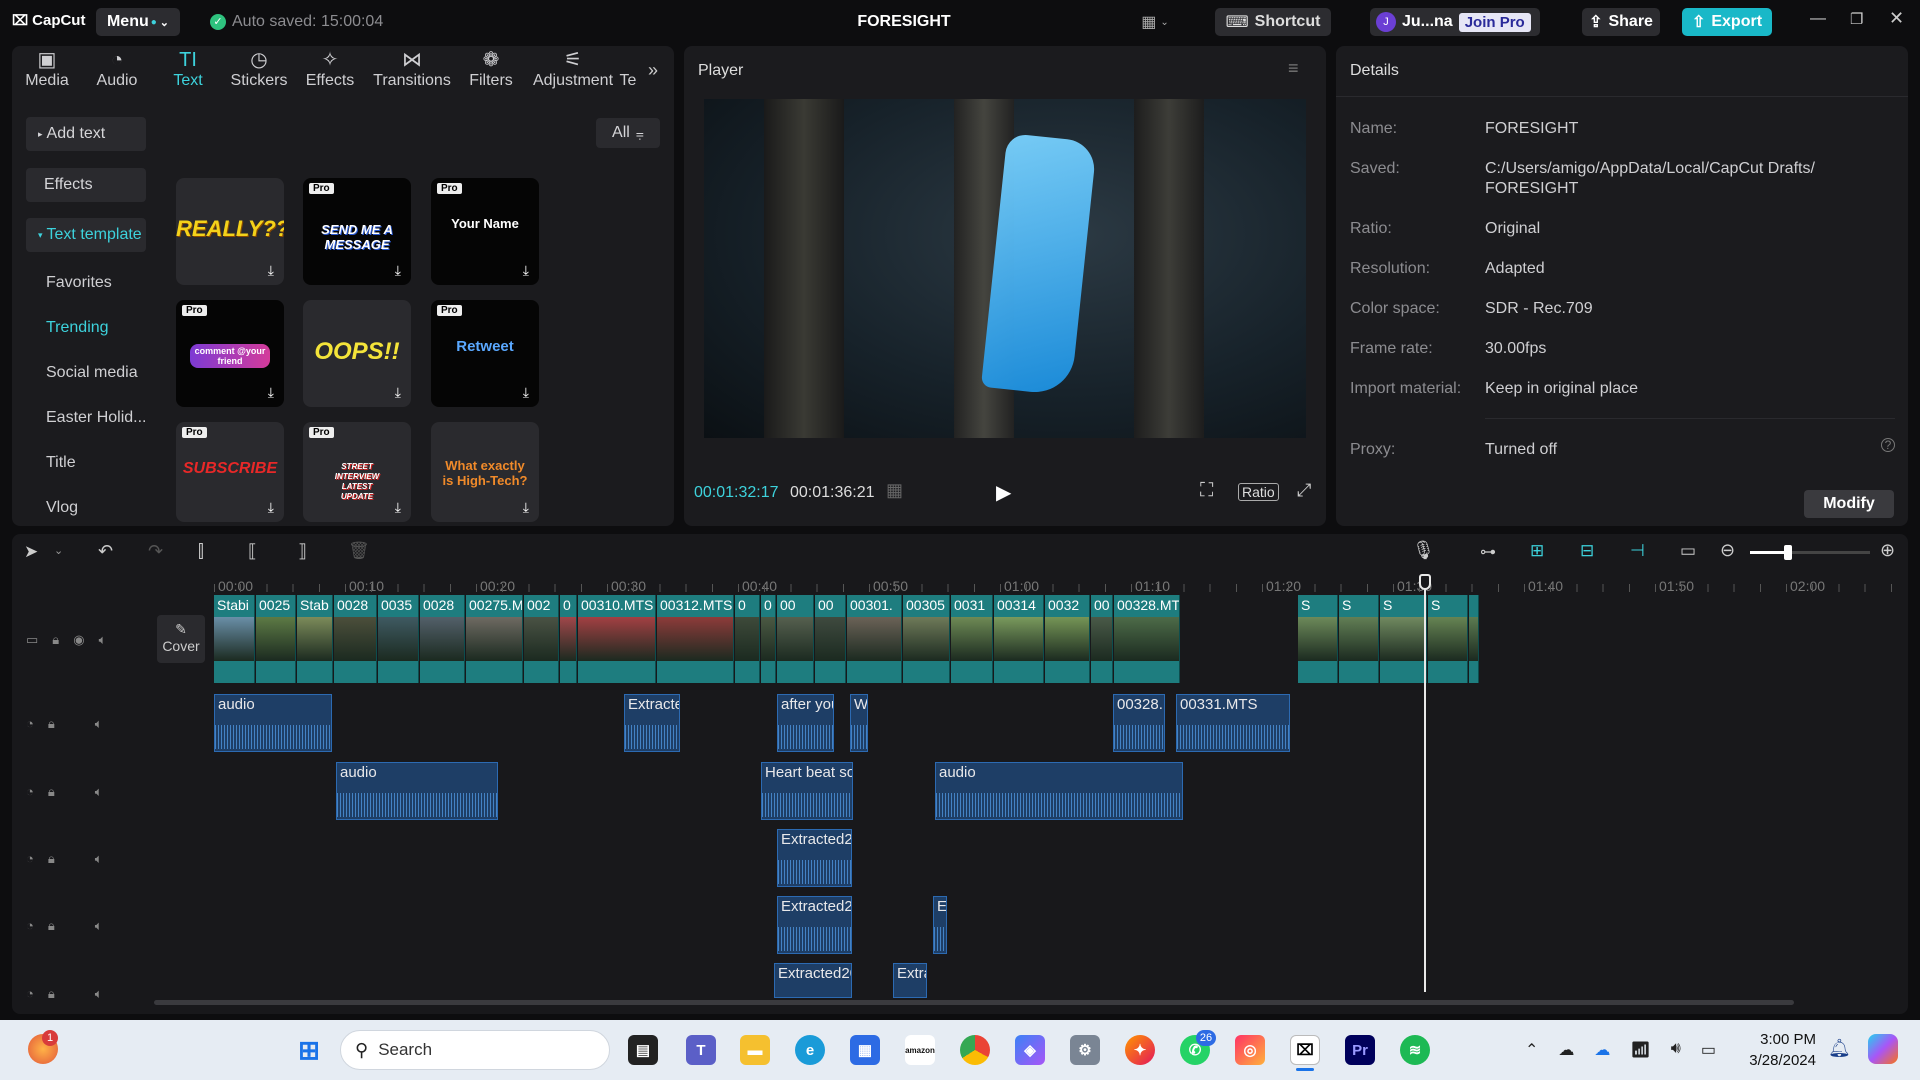 The image size is (1920, 1080). What do you see at coordinates (865, 1050) in the screenshot?
I see `store-icon: ▦` at bounding box center [865, 1050].